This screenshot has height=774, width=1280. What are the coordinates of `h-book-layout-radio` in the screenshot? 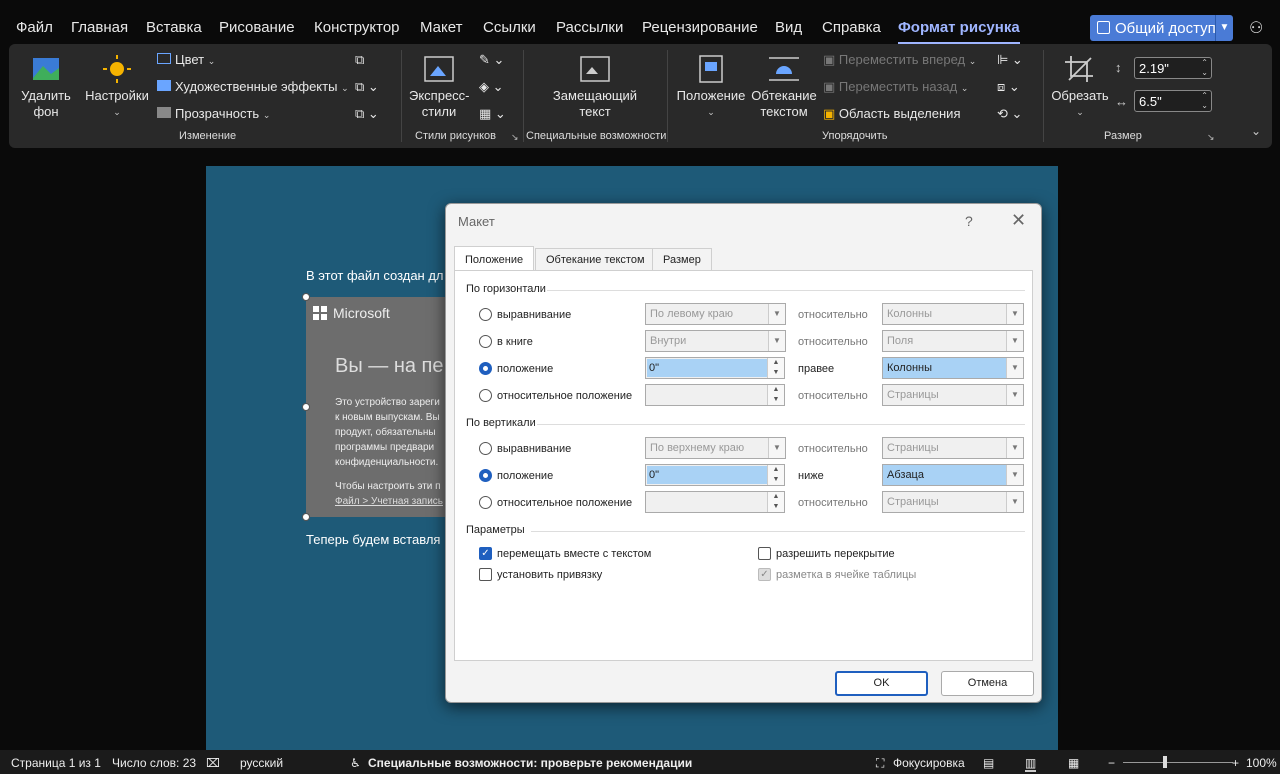 It's located at (485, 341).